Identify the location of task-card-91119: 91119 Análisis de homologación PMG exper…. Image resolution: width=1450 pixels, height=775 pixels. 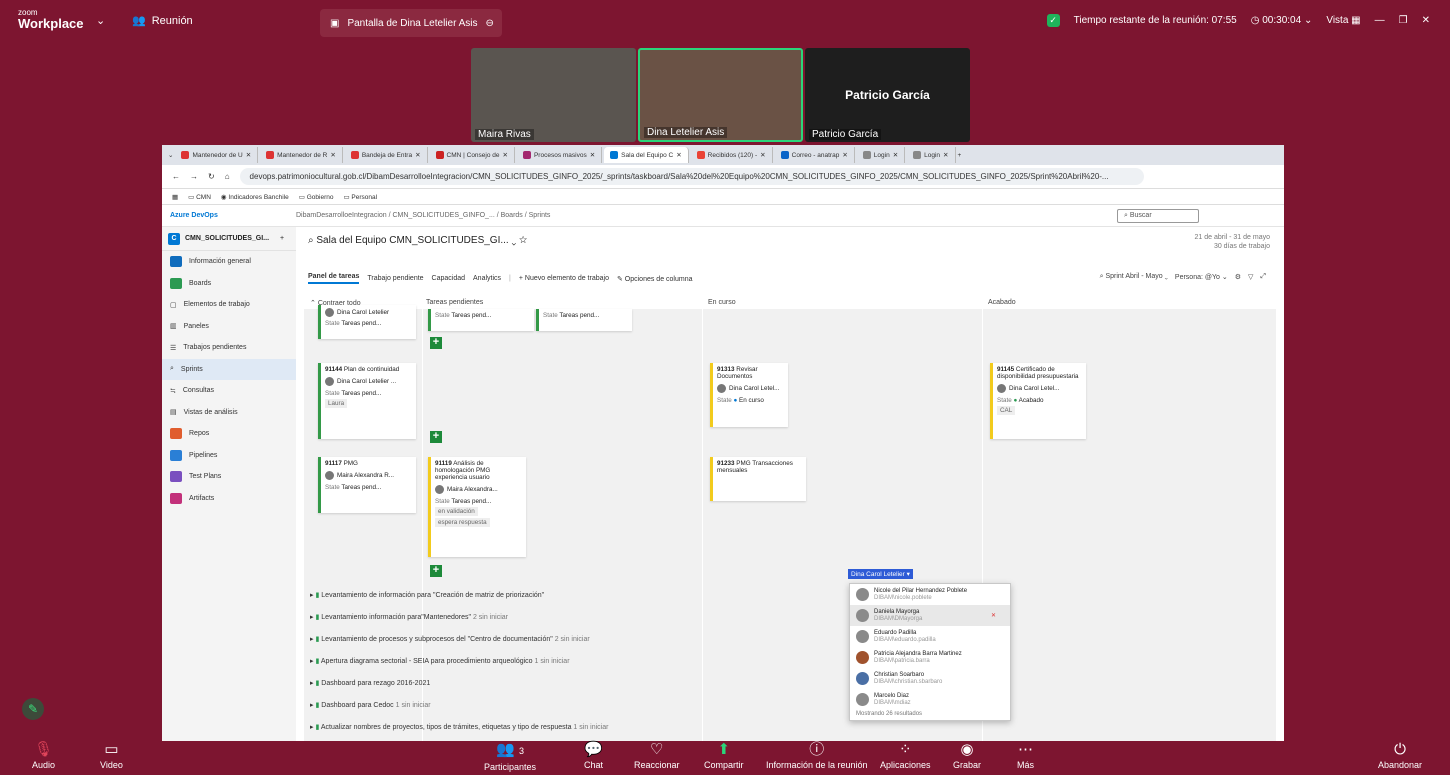
(477, 507).